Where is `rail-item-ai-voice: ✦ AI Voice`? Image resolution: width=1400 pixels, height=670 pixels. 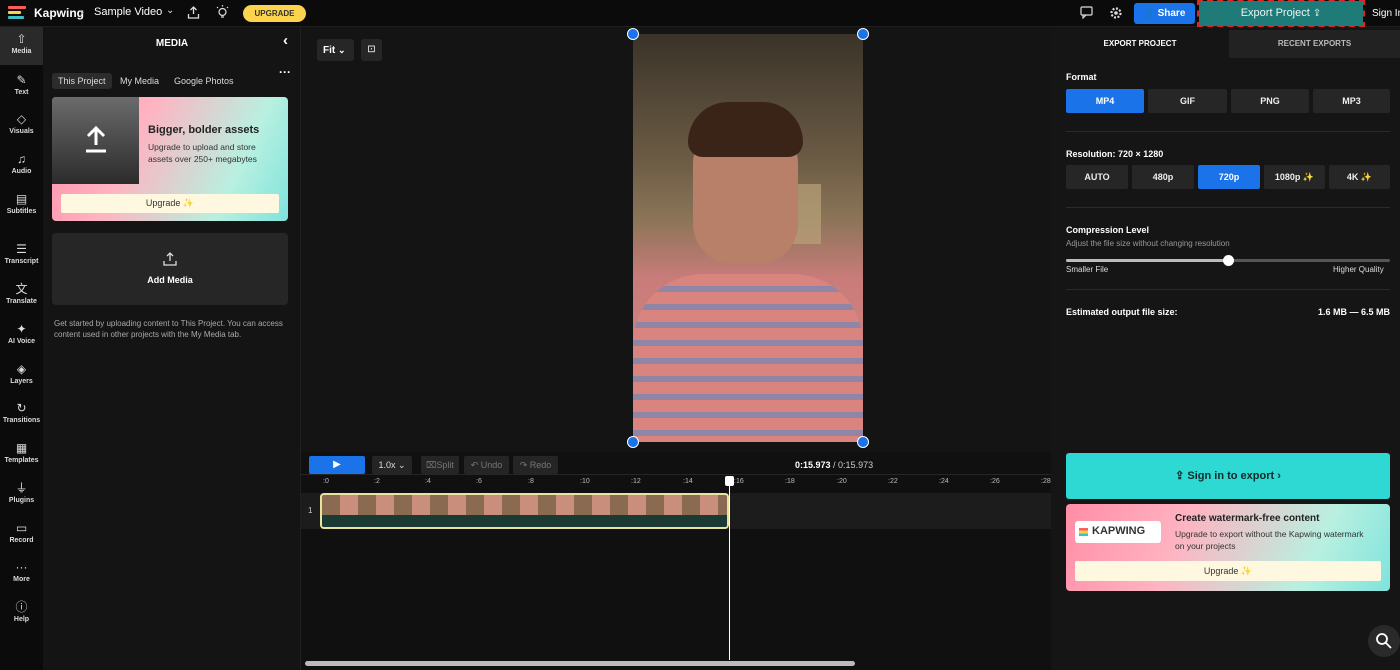 rail-item-ai-voice: ✦ AI Voice is located at coordinates (21, 336).